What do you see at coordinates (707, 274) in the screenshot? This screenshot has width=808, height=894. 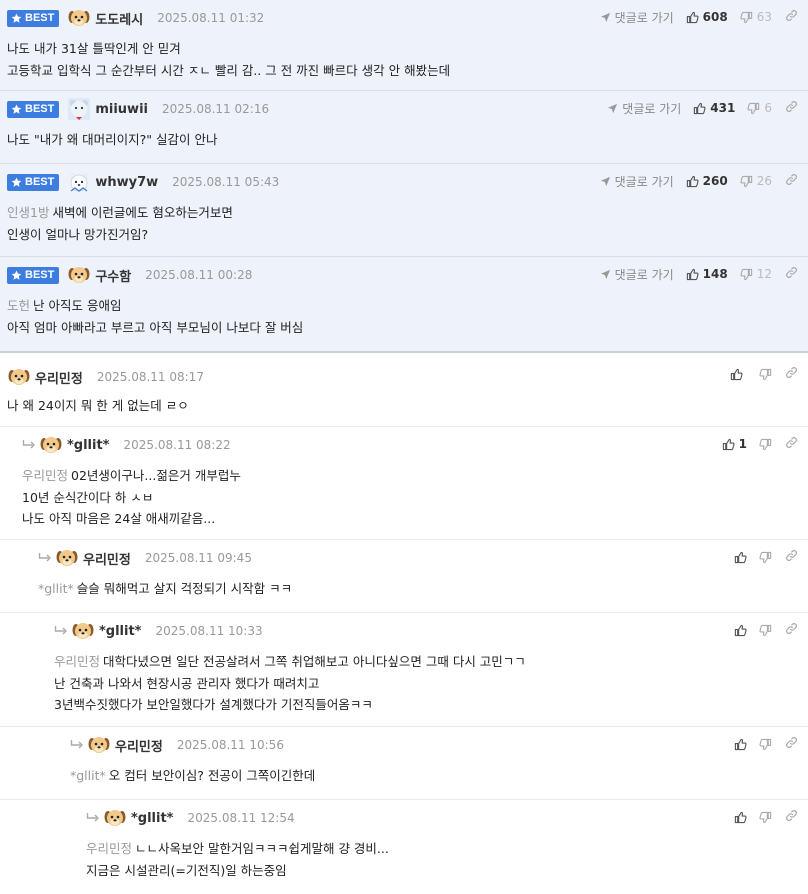 I see `upvote-button: 148` at bounding box center [707, 274].